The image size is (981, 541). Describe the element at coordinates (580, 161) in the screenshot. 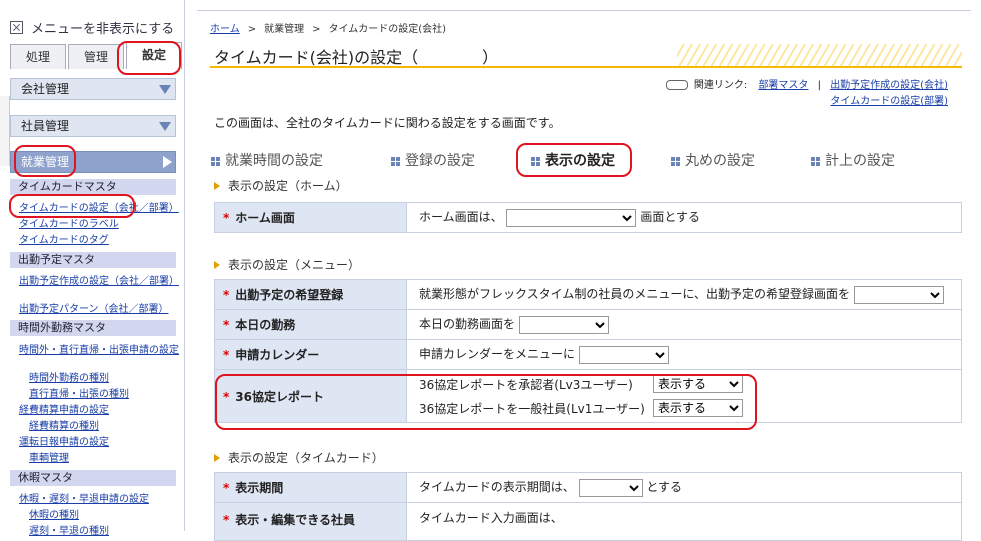

I see `tab-display-label: 表示の設定` at that location.